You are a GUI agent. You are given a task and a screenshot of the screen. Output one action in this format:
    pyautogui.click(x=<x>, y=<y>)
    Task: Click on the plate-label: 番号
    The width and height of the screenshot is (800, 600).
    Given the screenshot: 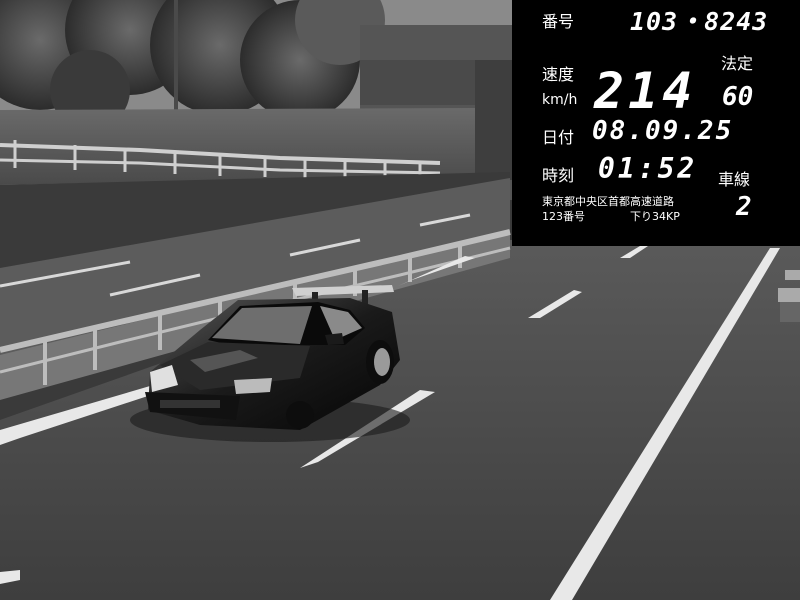 What is the action you would take?
    pyautogui.click(x=558, y=21)
    